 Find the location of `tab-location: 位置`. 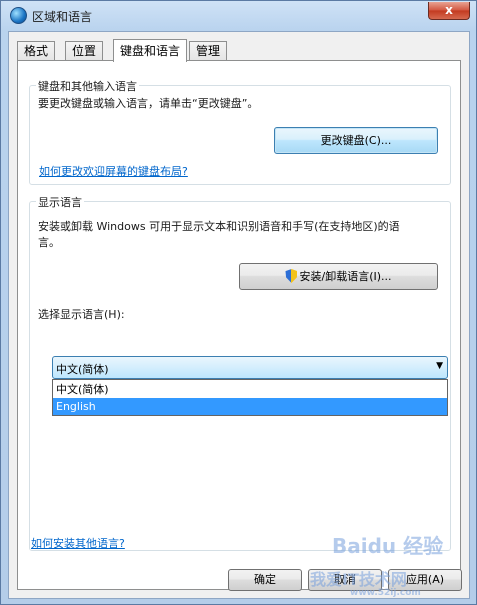

tab-location: 位置 is located at coordinates (84, 51).